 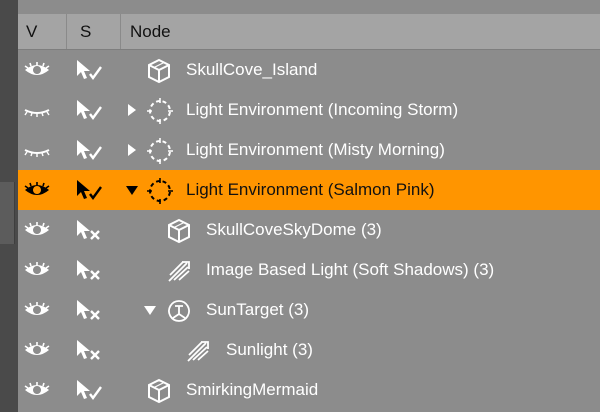 I want to click on node-label: SunTarget (3), so click(x=257, y=309).